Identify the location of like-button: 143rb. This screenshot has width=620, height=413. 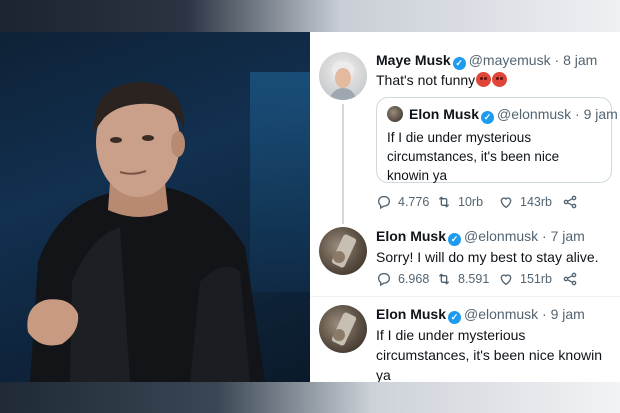
(525, 202).